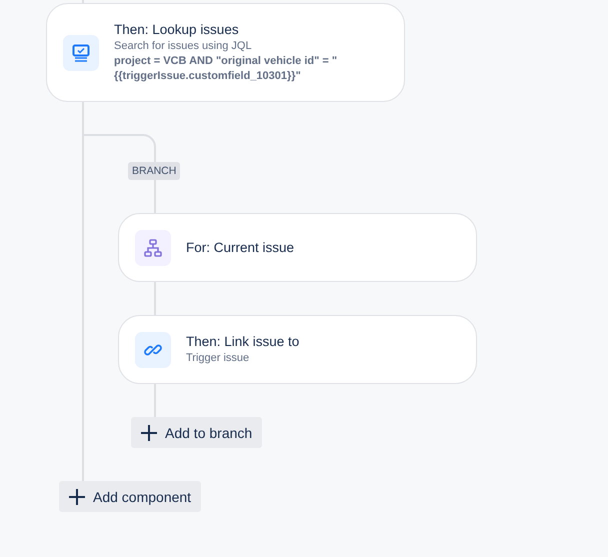 This screenshot has width=608, height=557. What do you see at coordinates (297, 247) in the screenshot?
I see `component-card: For: Current issue` at bounding box center [297, 247].